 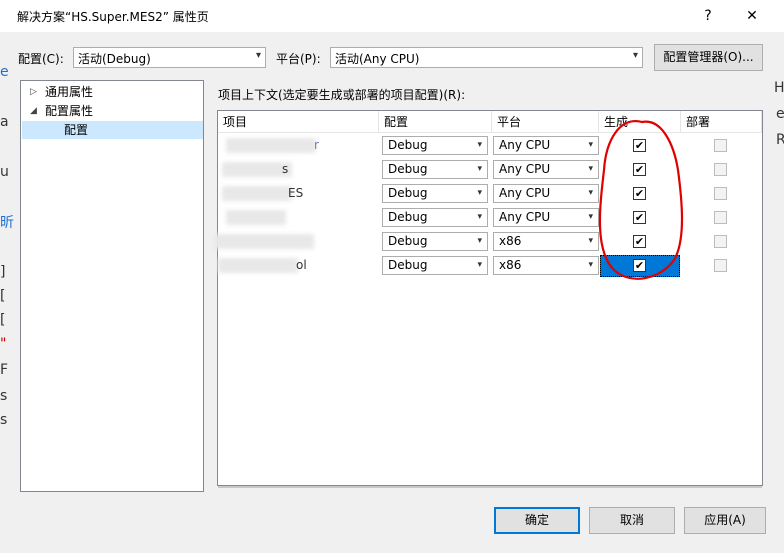 What do you see at coordinates (296, 193) in the screenshot?
I see `project-name: ES` at bounding box center [296, 193].